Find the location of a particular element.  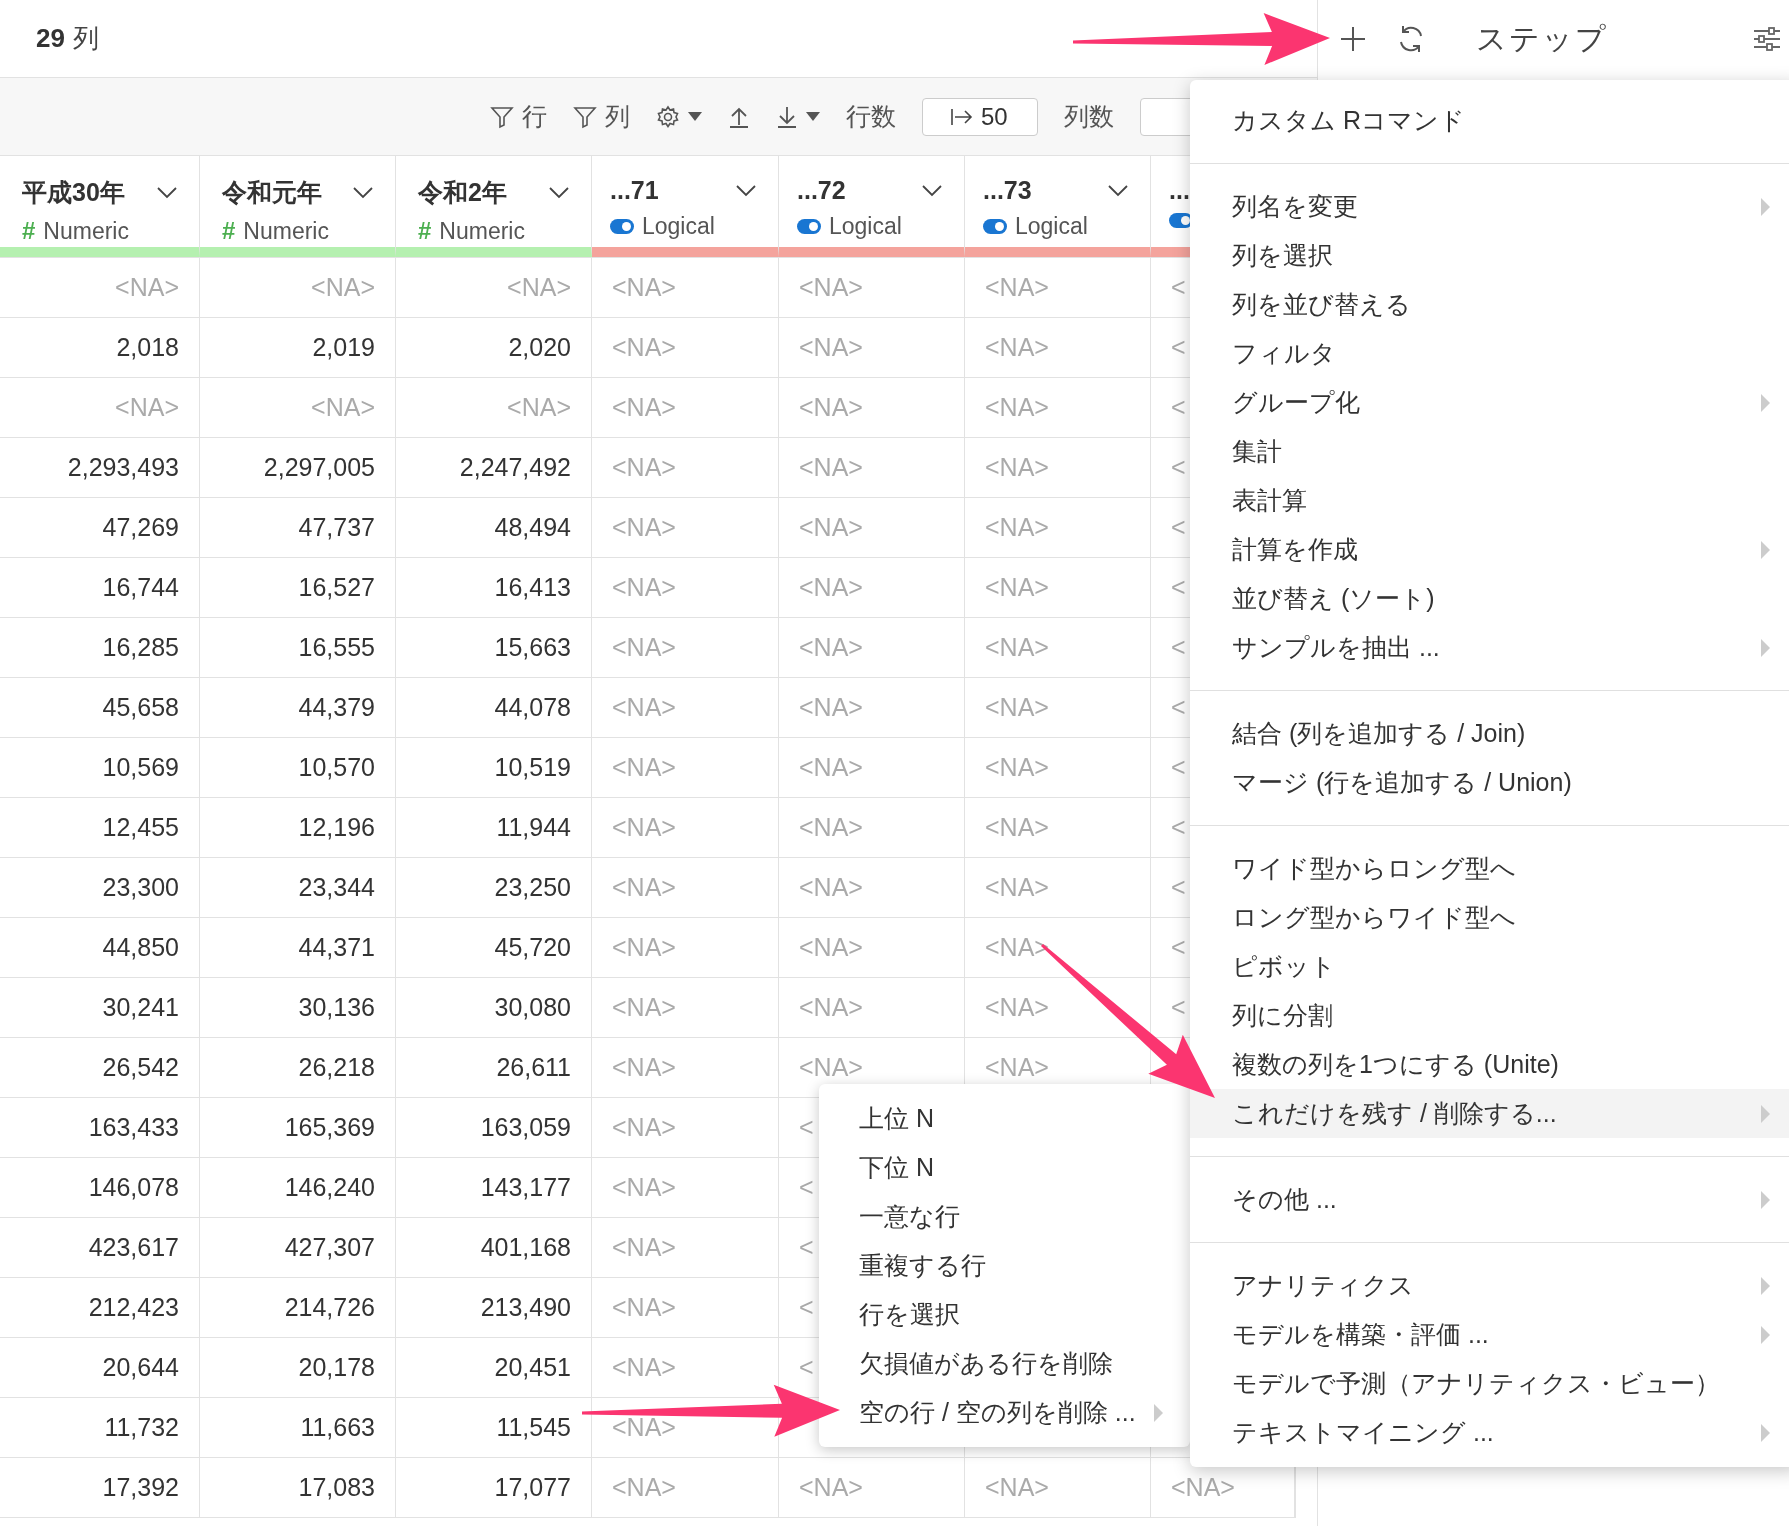

table-cell: 146,078 is located at coordinates (133, 1187).